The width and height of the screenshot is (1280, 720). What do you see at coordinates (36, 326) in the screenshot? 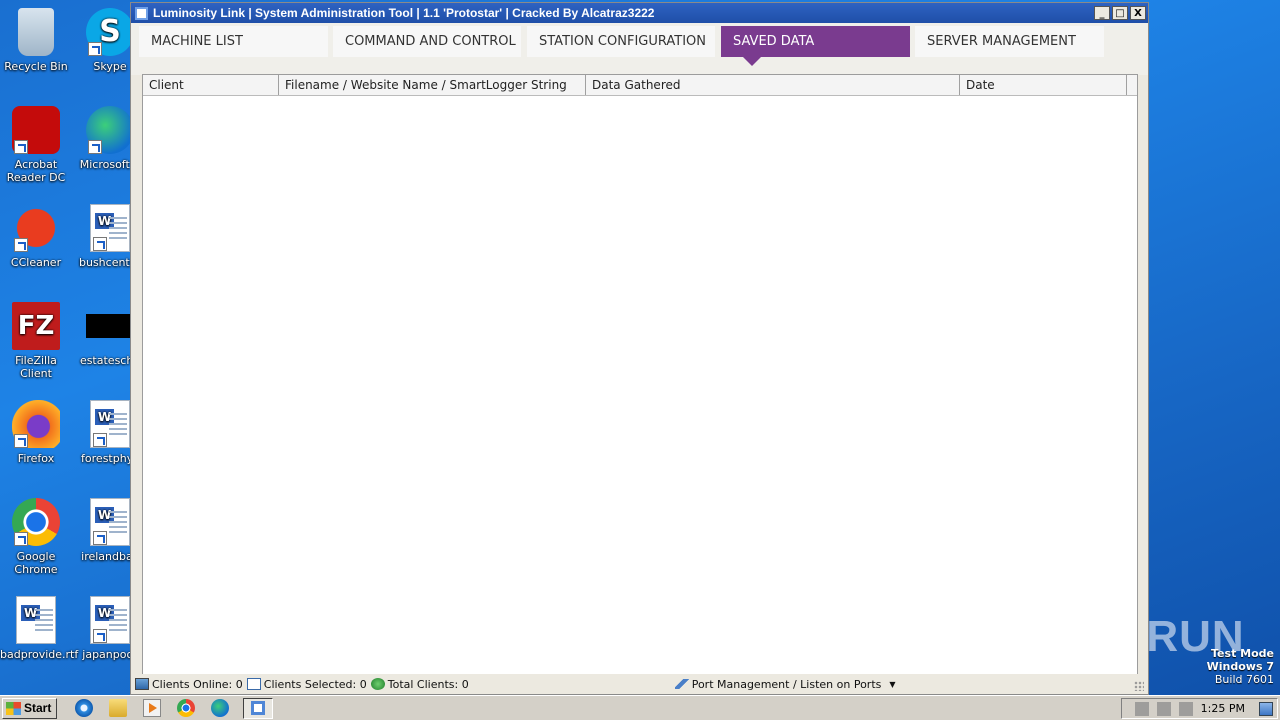
I see `filezilla-icon: FZ` at bounding box center [36, 326].